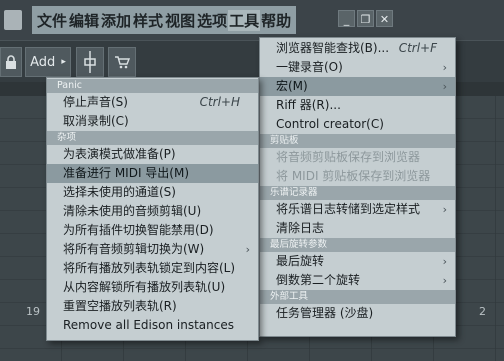 This screenshot has height=361, width=504. I want to click on menu-item-toggle-smart-disable: 为所有插件切换智能禁用(D), so click(152, 230).